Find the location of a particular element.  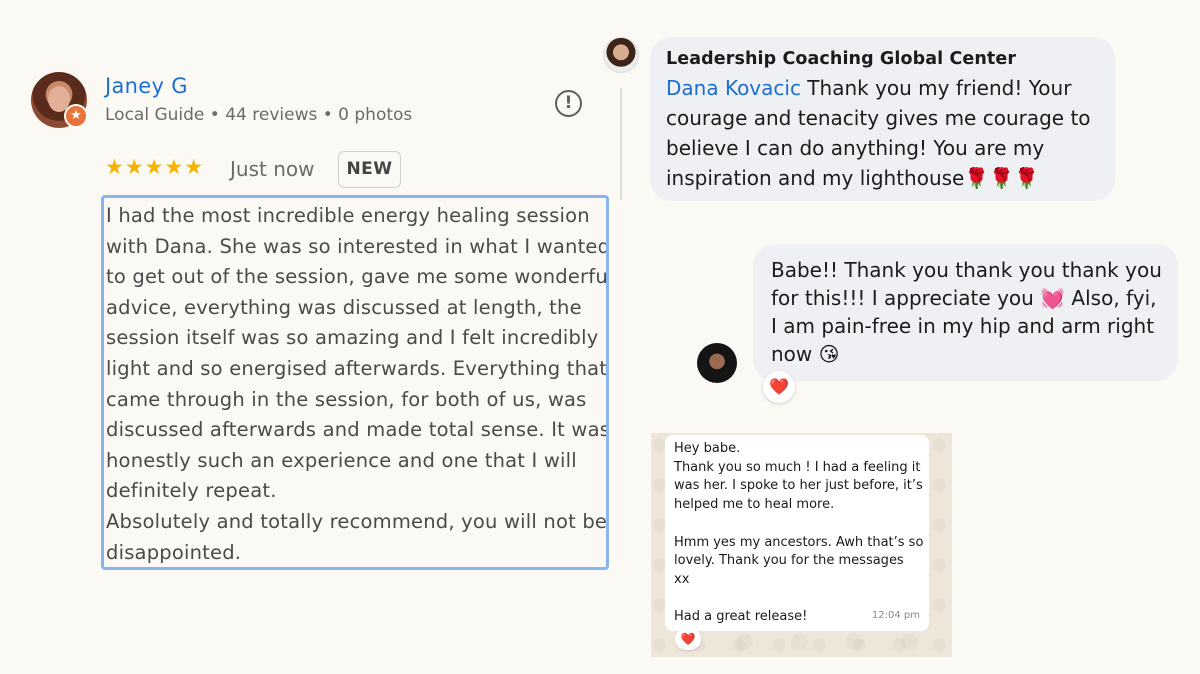

reviewer-meta: Local Guide • 44 reviews • 0 photos is located at coordinates (259, 115).